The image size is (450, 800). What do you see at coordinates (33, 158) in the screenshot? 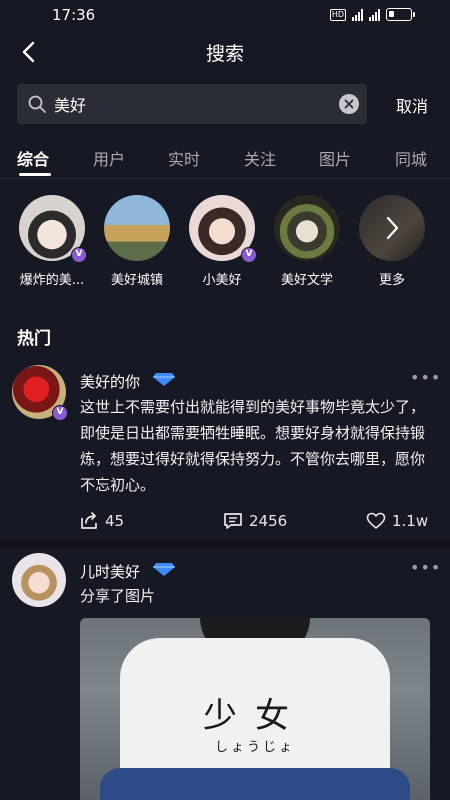
I see `tab-comprehensive: 综合` at bounding box center [33, 158].